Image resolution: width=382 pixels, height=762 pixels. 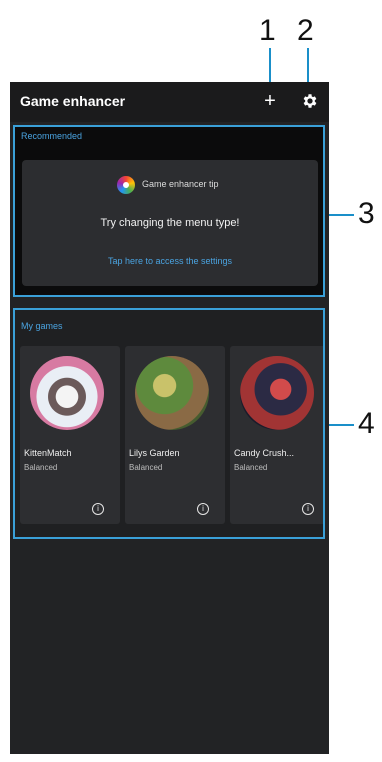 What do you see at coordinates (48, 453) in the screenshot?
I see `game-name: KittenMatch` at bounding box center [48, 453].